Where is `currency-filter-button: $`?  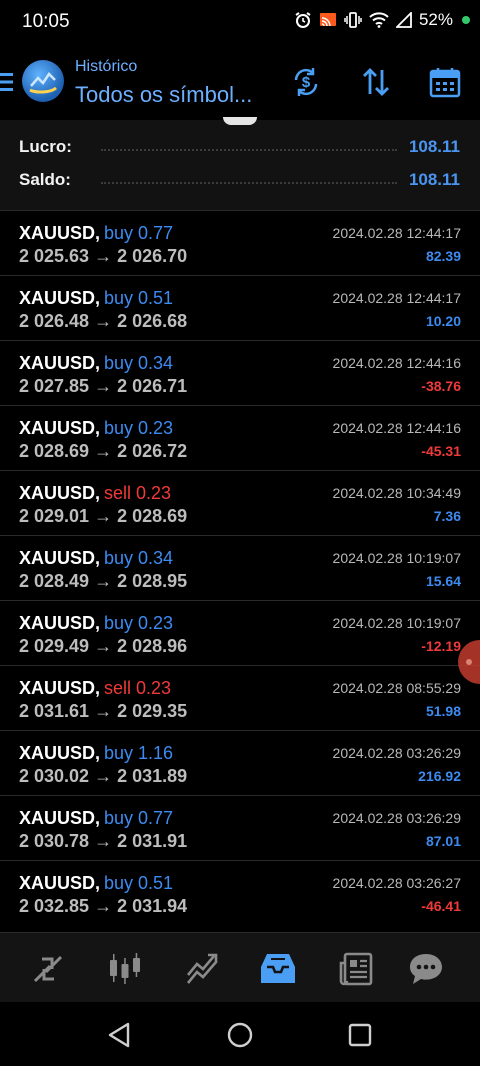
currency-filter-button: $ is located at coordinates (306, 82).